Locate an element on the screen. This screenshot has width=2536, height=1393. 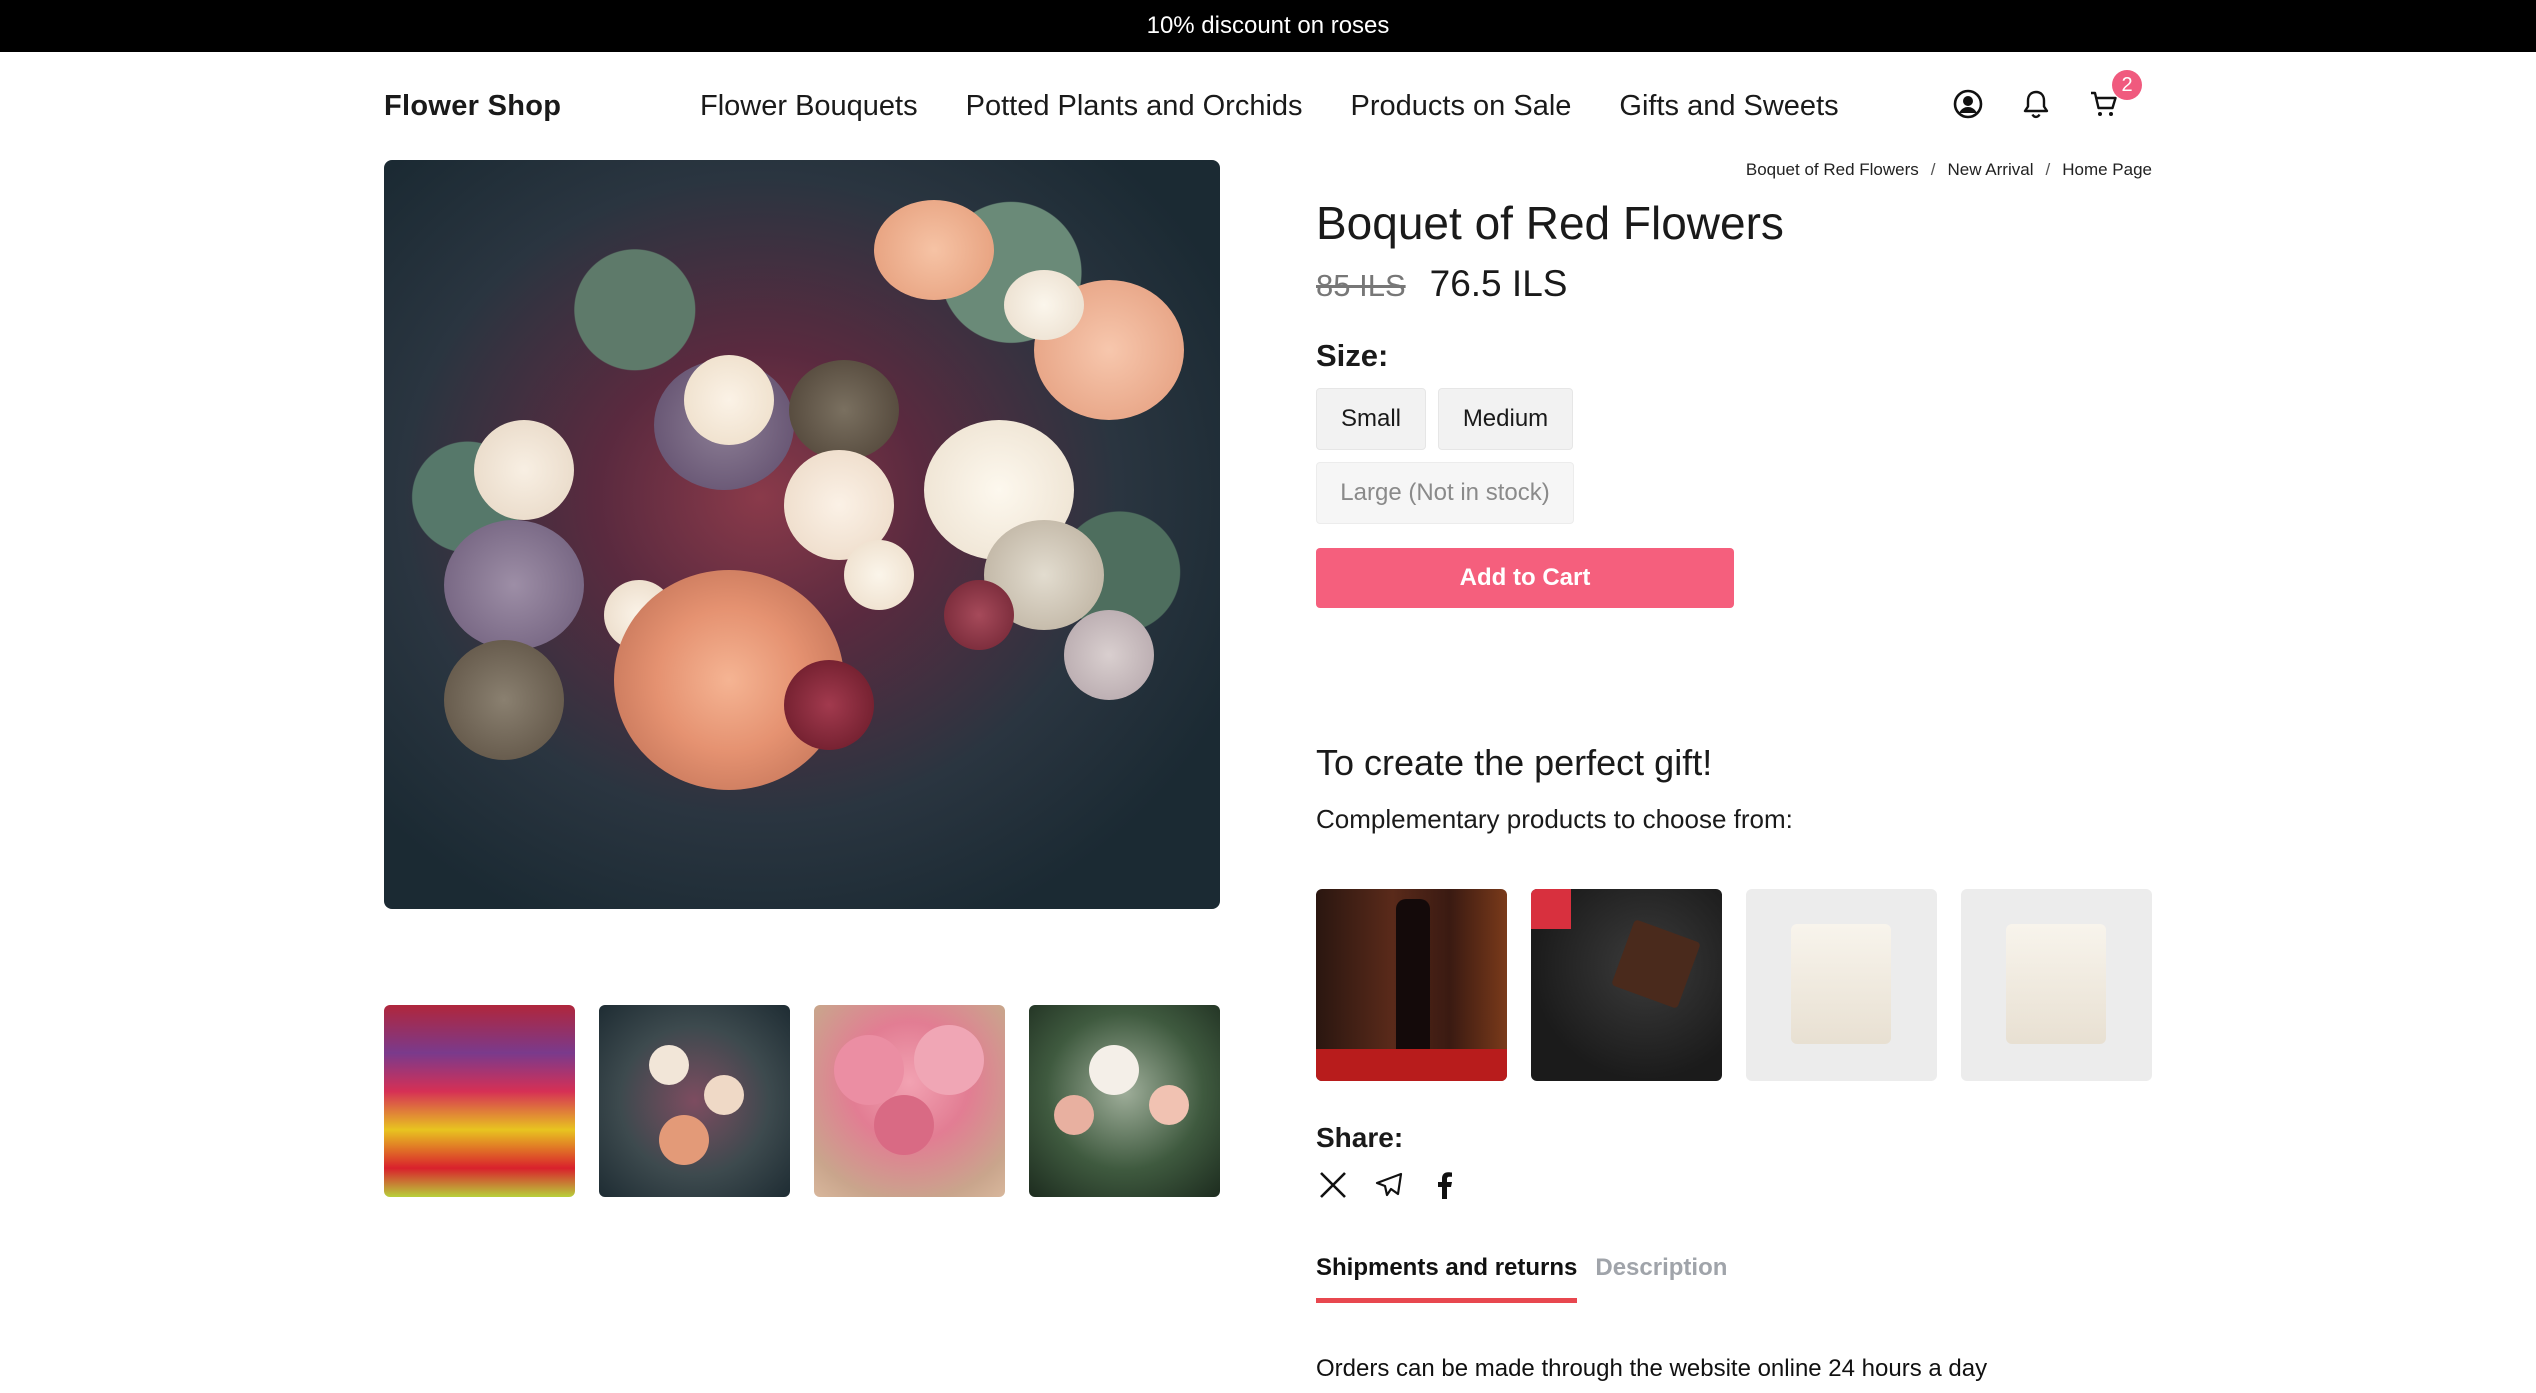
price-block: 85 ILS 76.5 ILS is located at coordinates (1441, 284).